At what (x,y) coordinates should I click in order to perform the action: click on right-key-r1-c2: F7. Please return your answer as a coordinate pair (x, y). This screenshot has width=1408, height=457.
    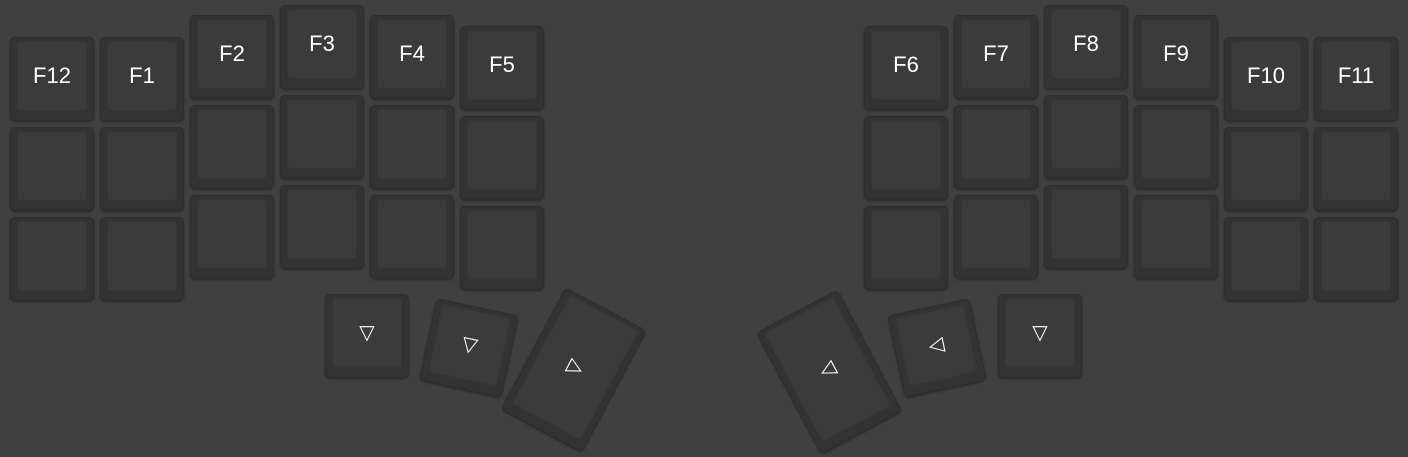
    Looking at the image, I should click on (996, 57).